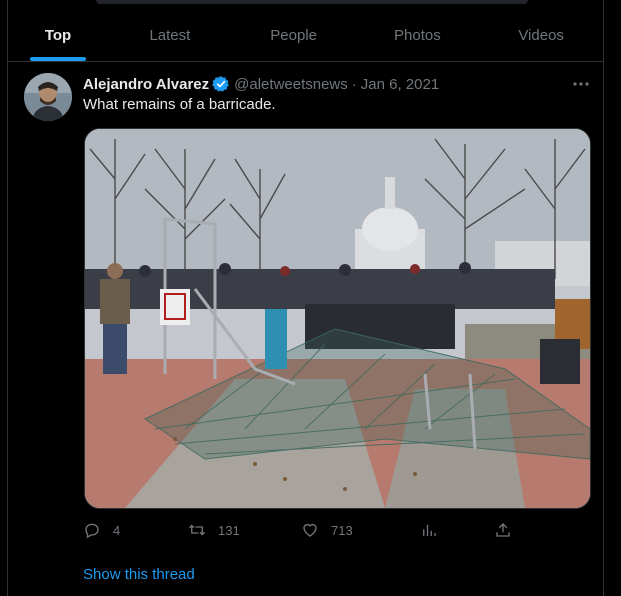 This screenshot has height=596, width=621. Describe the element at coordinates (244, 530) in the screenshot. I see `retweet-button: 131` at that location.